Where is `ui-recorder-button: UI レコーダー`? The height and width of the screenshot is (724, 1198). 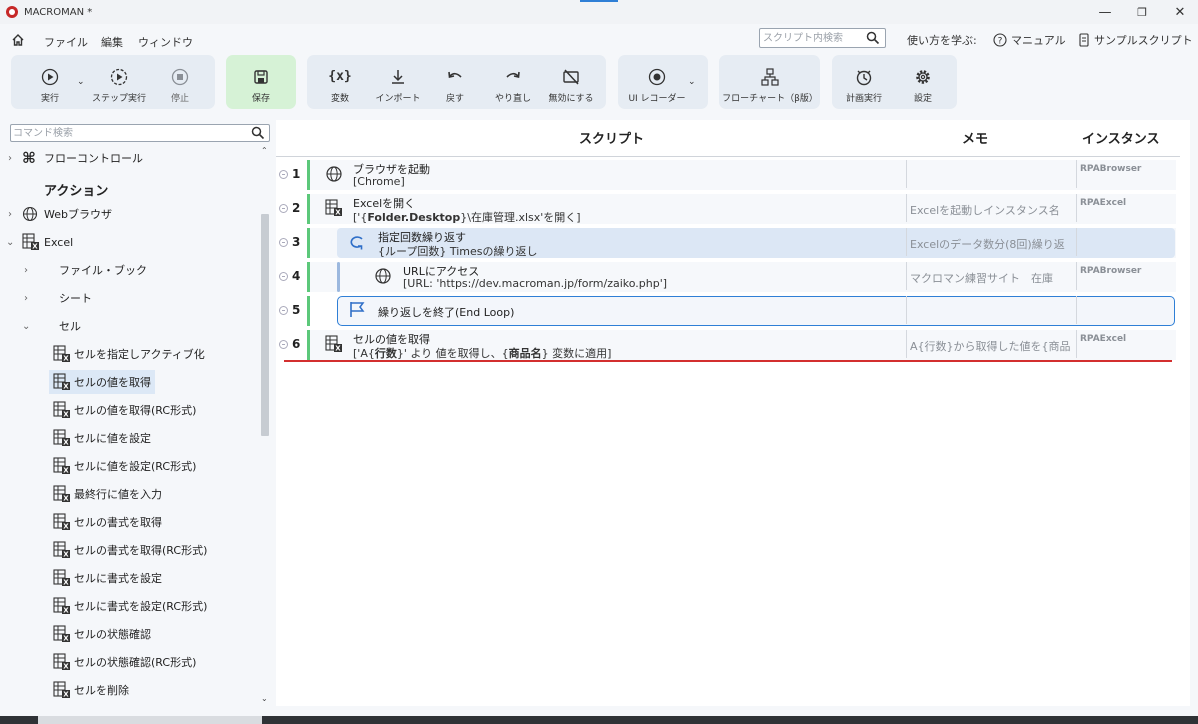 ui-recorder-button: UI レコーダー is located at coordinates (657, 82).